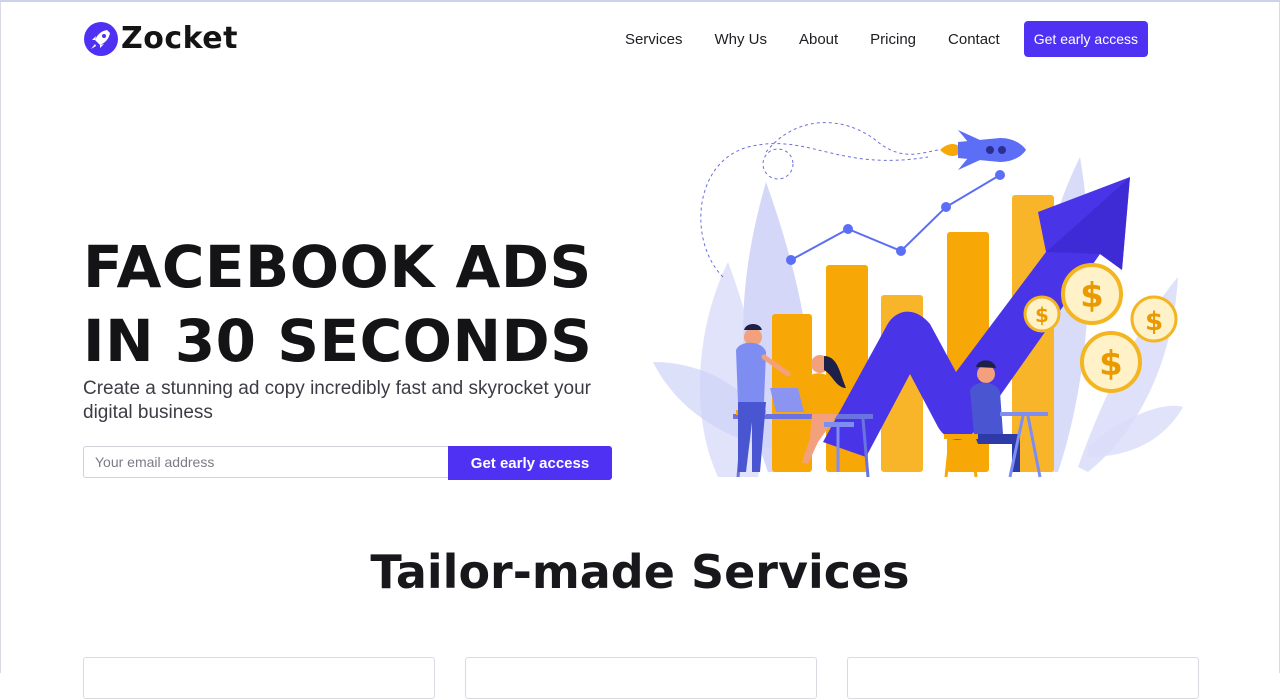 Image resolution: width=1280 pixels, height=699 pixels. I want to click on hero-title-line-1: FACEBOOK ADS, so click(337, 267).